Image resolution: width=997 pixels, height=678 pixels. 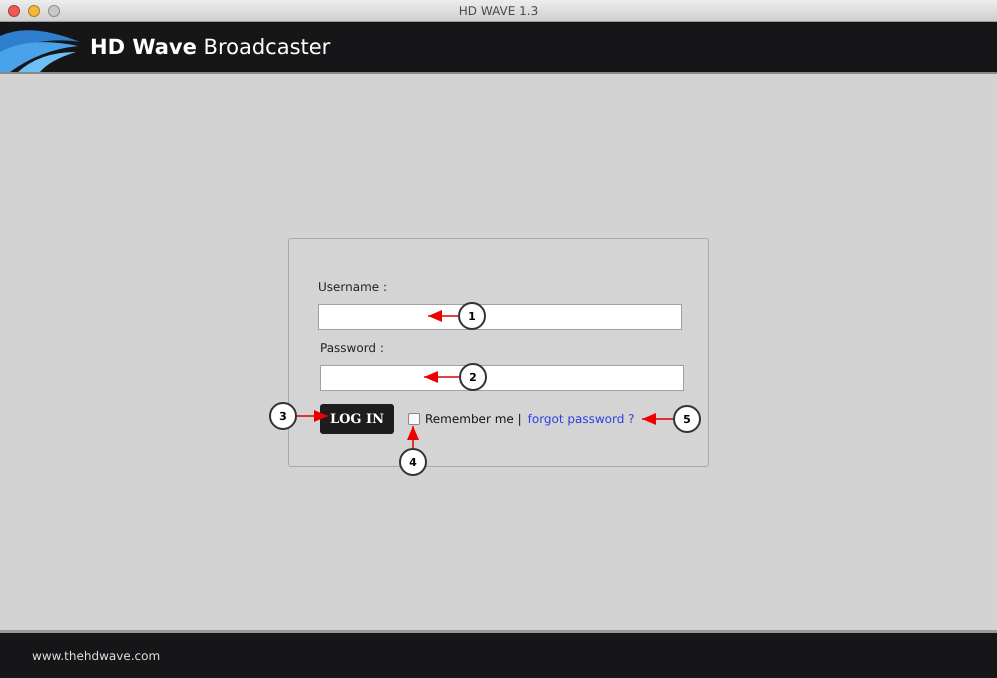 What do you see at coordinates (413, 462) in the screenshot?
I see `callout-marker: 4` at bounding box center [413, 462].